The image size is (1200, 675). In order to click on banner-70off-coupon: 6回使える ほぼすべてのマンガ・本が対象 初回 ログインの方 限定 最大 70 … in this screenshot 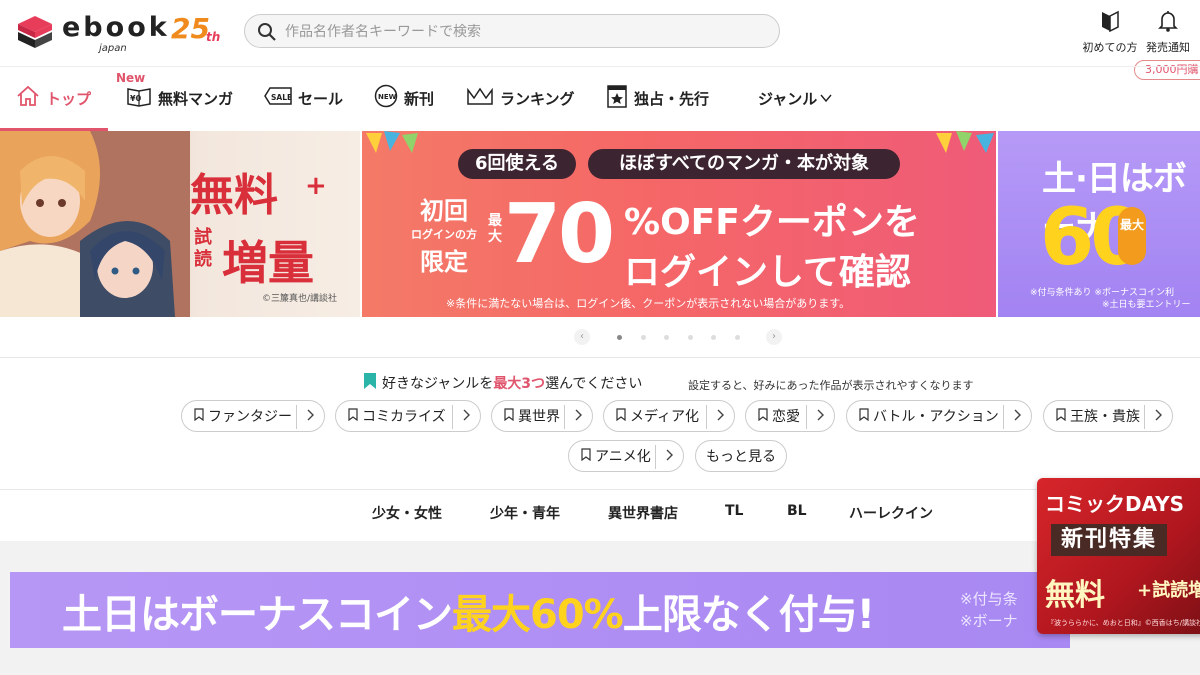, I will do `click(679, 224)`.